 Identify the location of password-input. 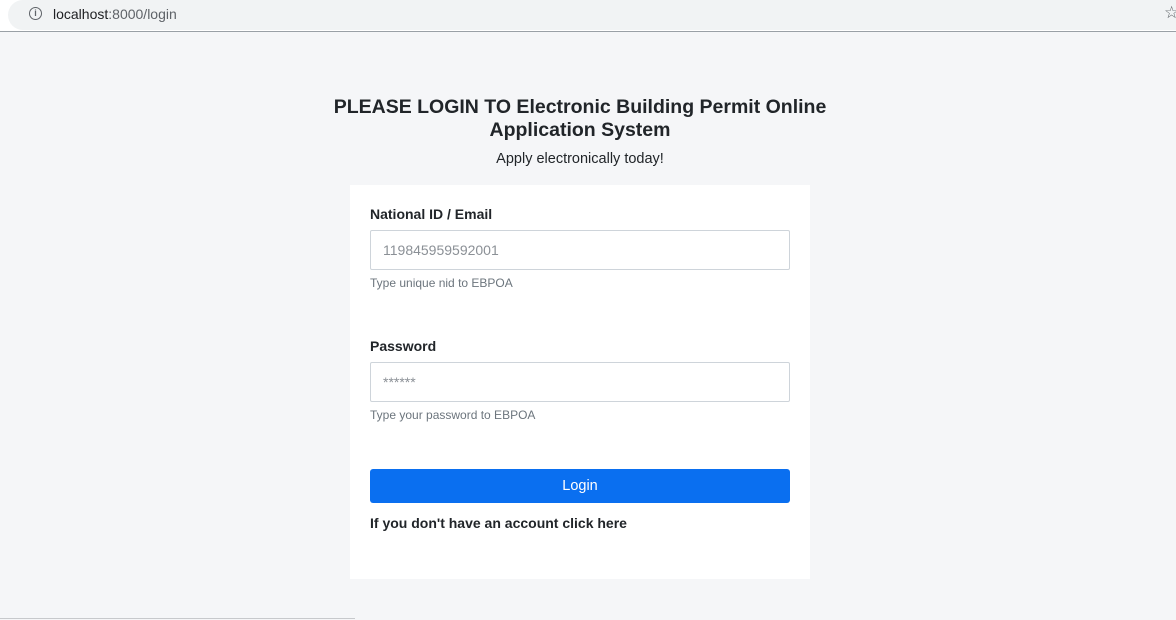
(580, 382).